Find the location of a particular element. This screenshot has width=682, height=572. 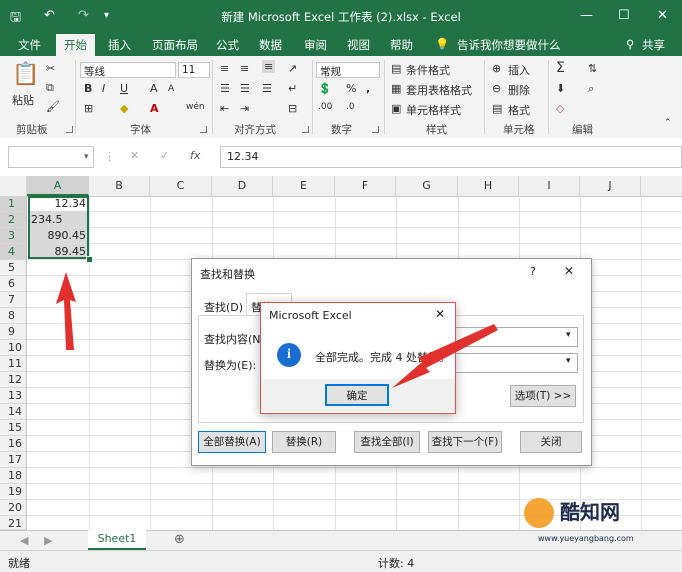

row-header: 16 is located at coordinates (13, 444).